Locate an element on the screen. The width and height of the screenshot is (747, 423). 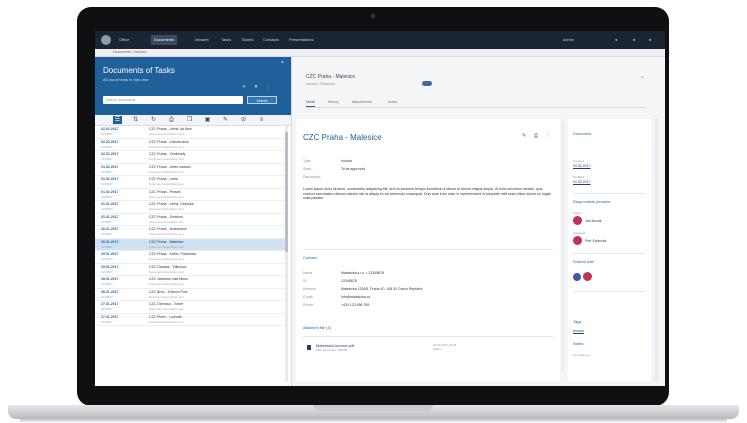
contact-value: Malesicka s.r.o. • 12345678 is located at coordinates (362, 273).